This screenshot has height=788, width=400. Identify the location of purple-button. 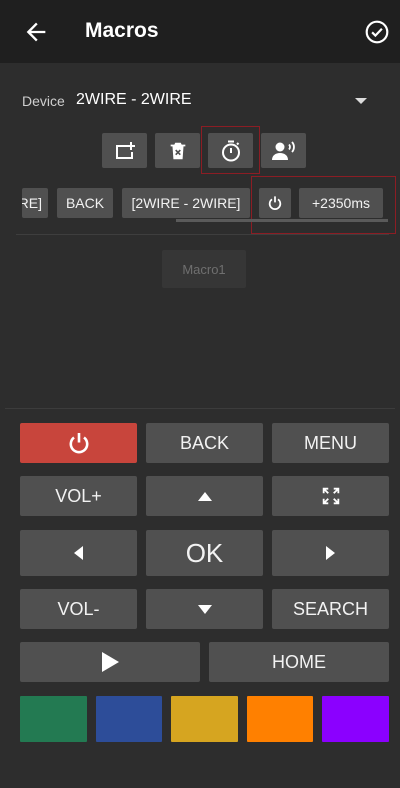
(355, 719).